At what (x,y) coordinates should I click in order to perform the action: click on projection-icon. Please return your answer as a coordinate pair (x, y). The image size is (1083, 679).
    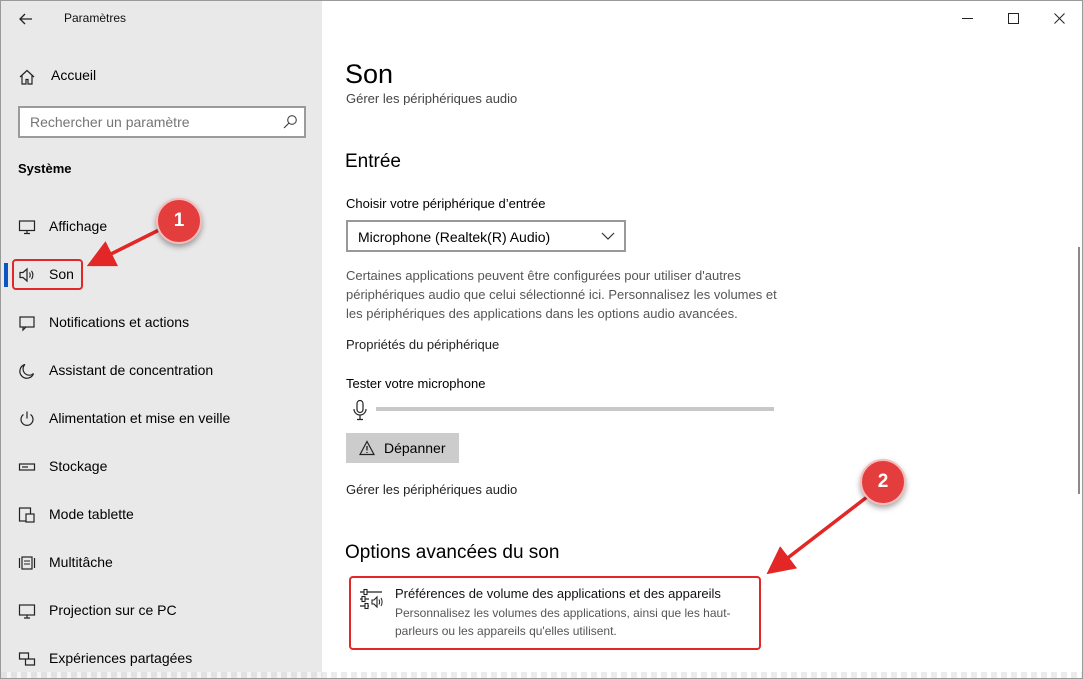
    Looking at the image, I should click on (27, 611).